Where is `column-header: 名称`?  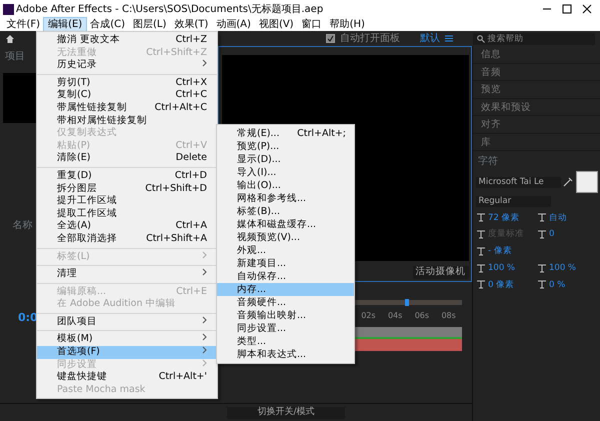 column-header: 名称 is located at coordinates (22, 225).